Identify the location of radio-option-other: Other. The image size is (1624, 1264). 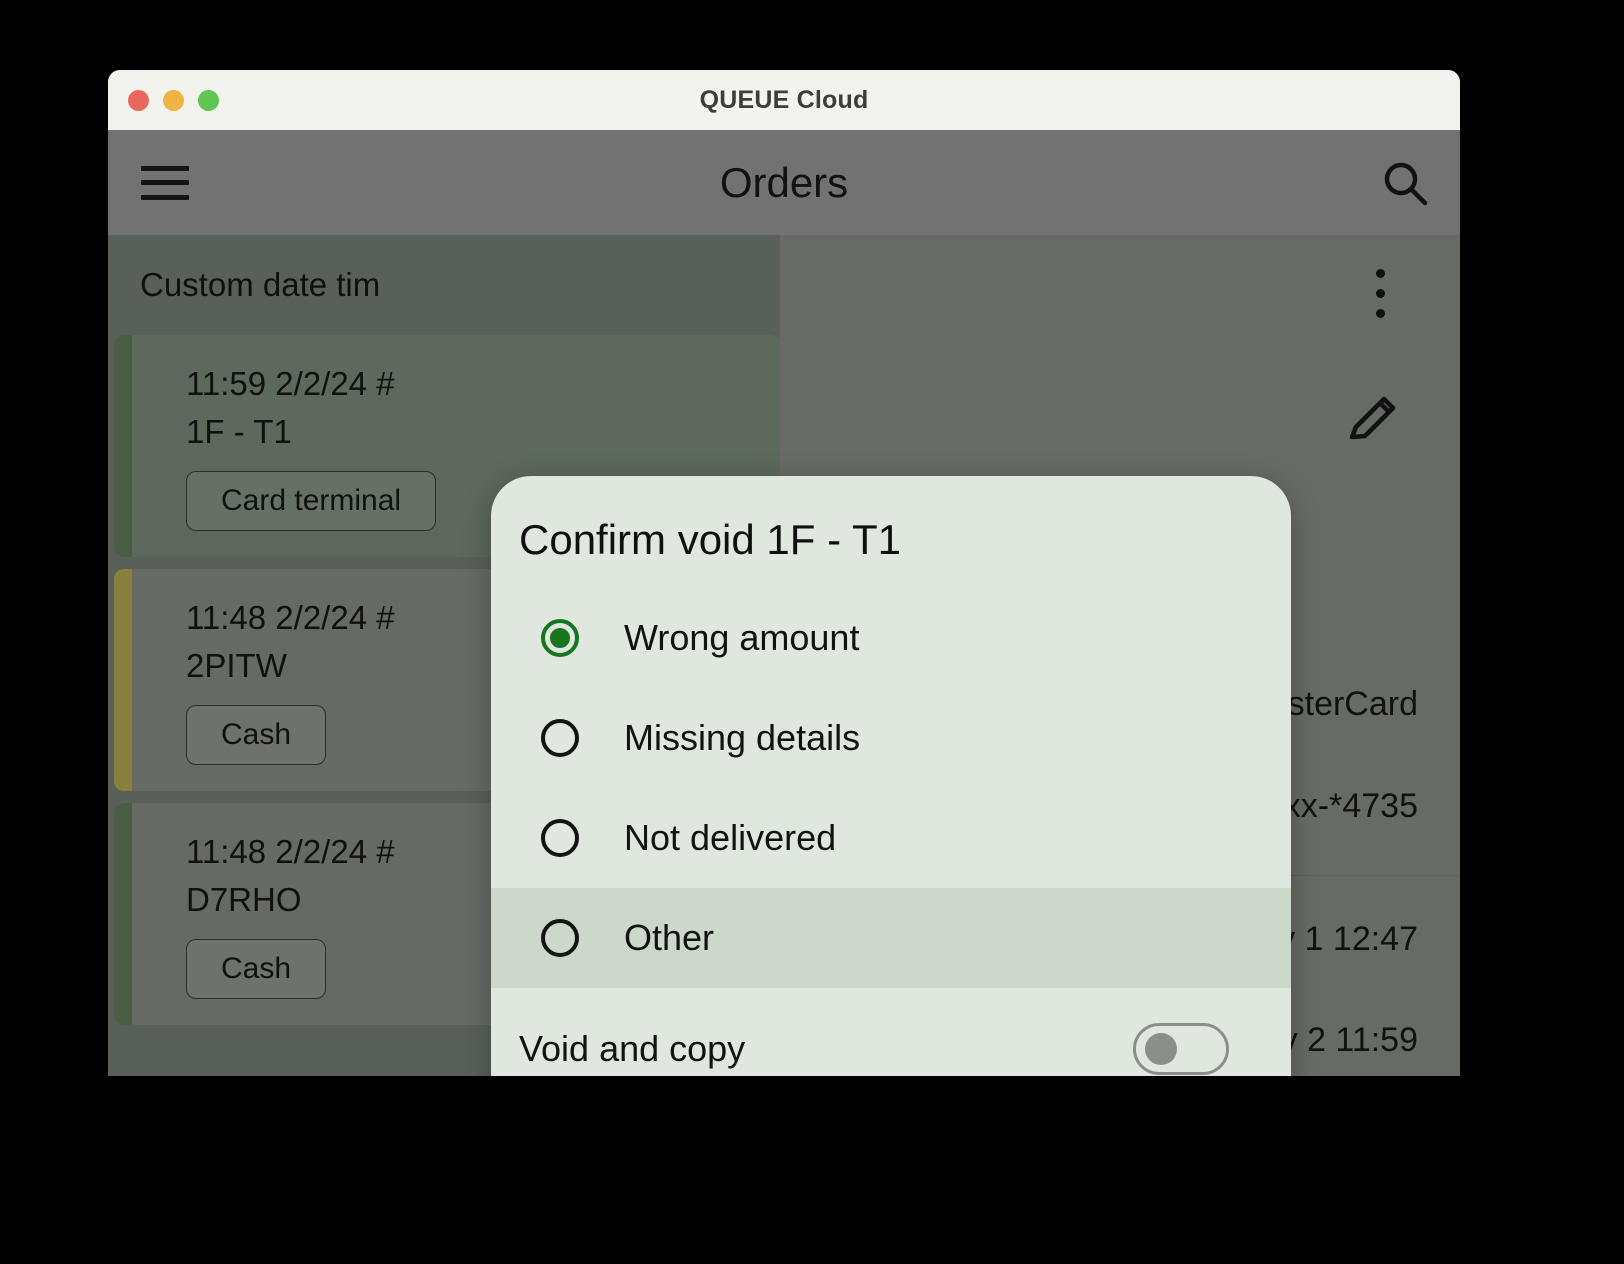
(891, 938).